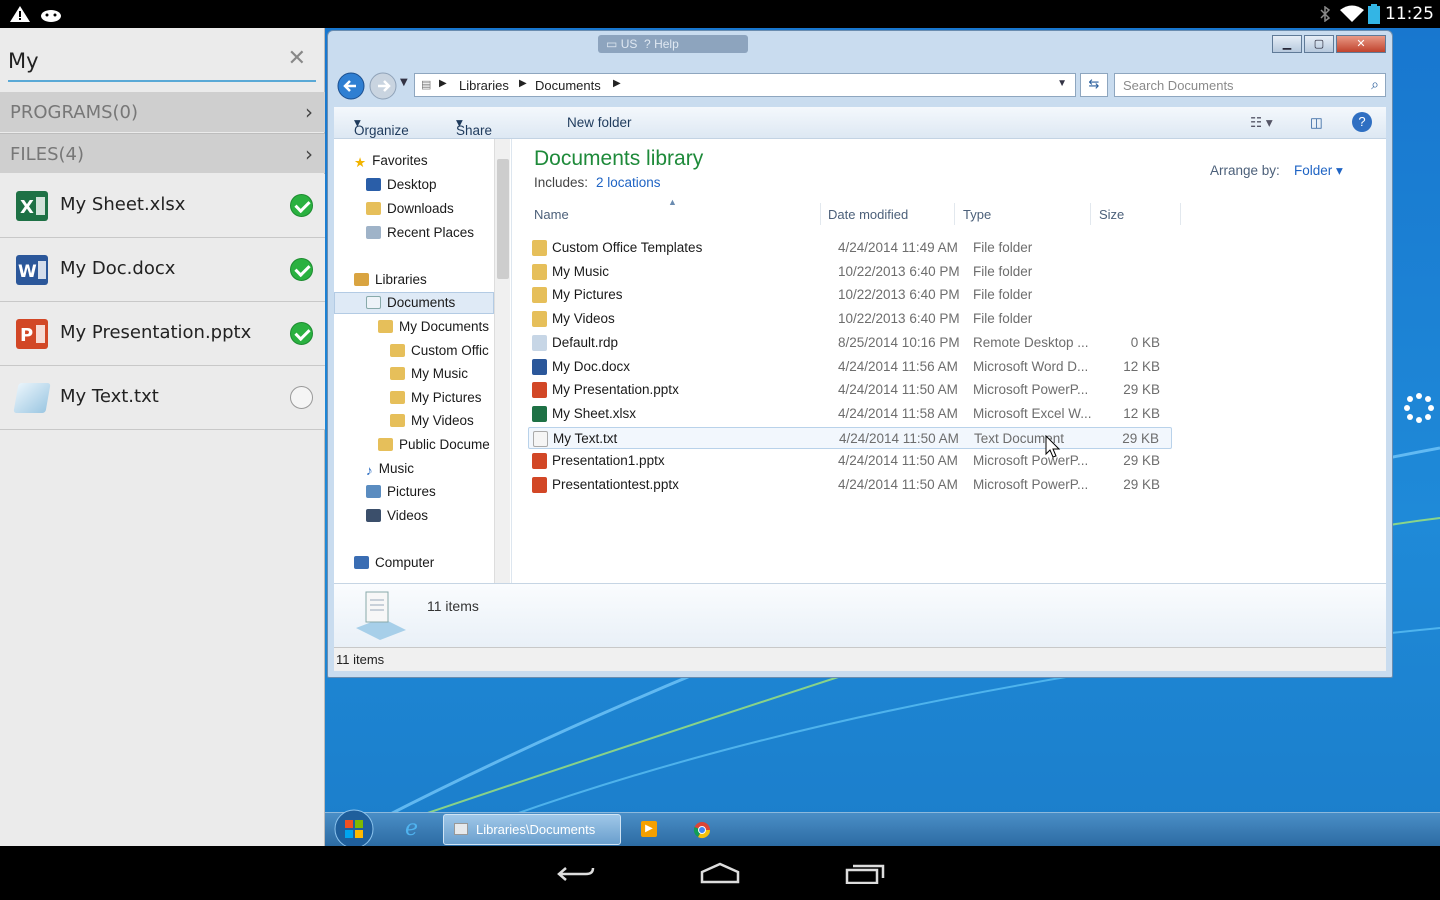  Describe the element at coordinates (390, 469) in the screenshot. I see `nav-music: ♪ Music` at that location.